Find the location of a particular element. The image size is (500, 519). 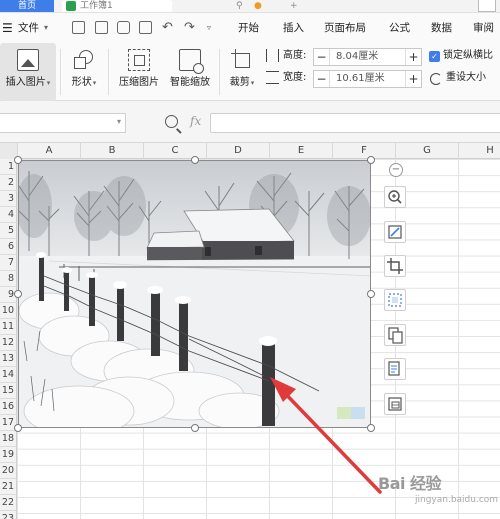

annotation-arrow is located at coordinates (326, 435).